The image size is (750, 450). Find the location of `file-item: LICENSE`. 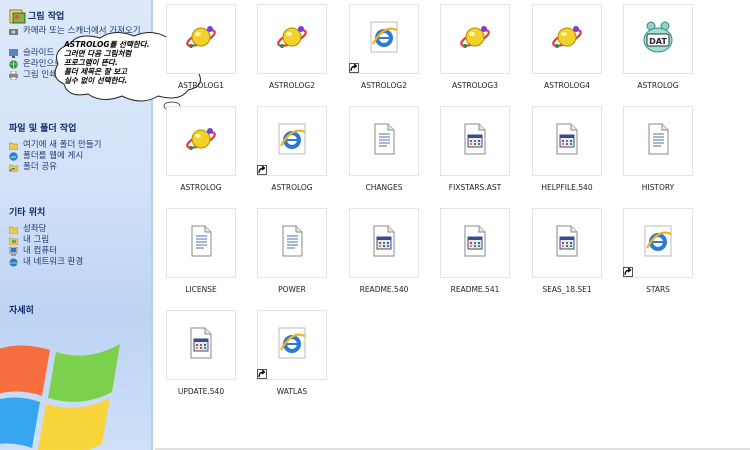

file-item: LICENSE is located at coordinates (205, 254).